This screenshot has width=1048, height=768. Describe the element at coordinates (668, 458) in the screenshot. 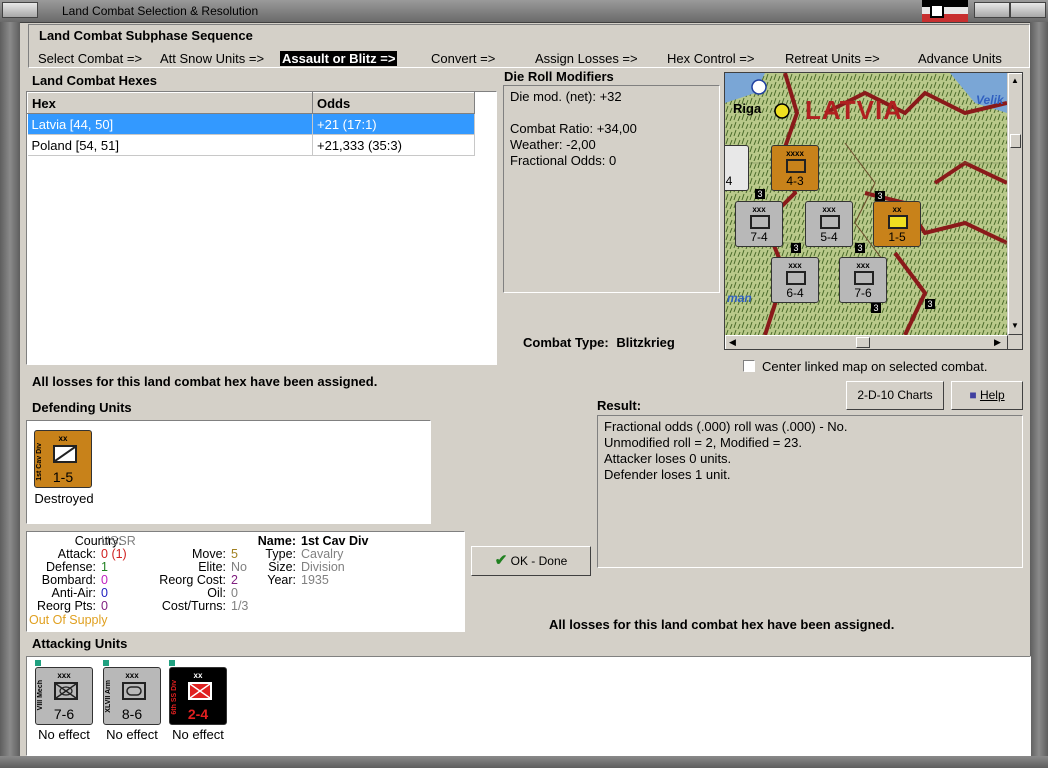

I see `result-line: Attacker loses 0 units.` at that location.